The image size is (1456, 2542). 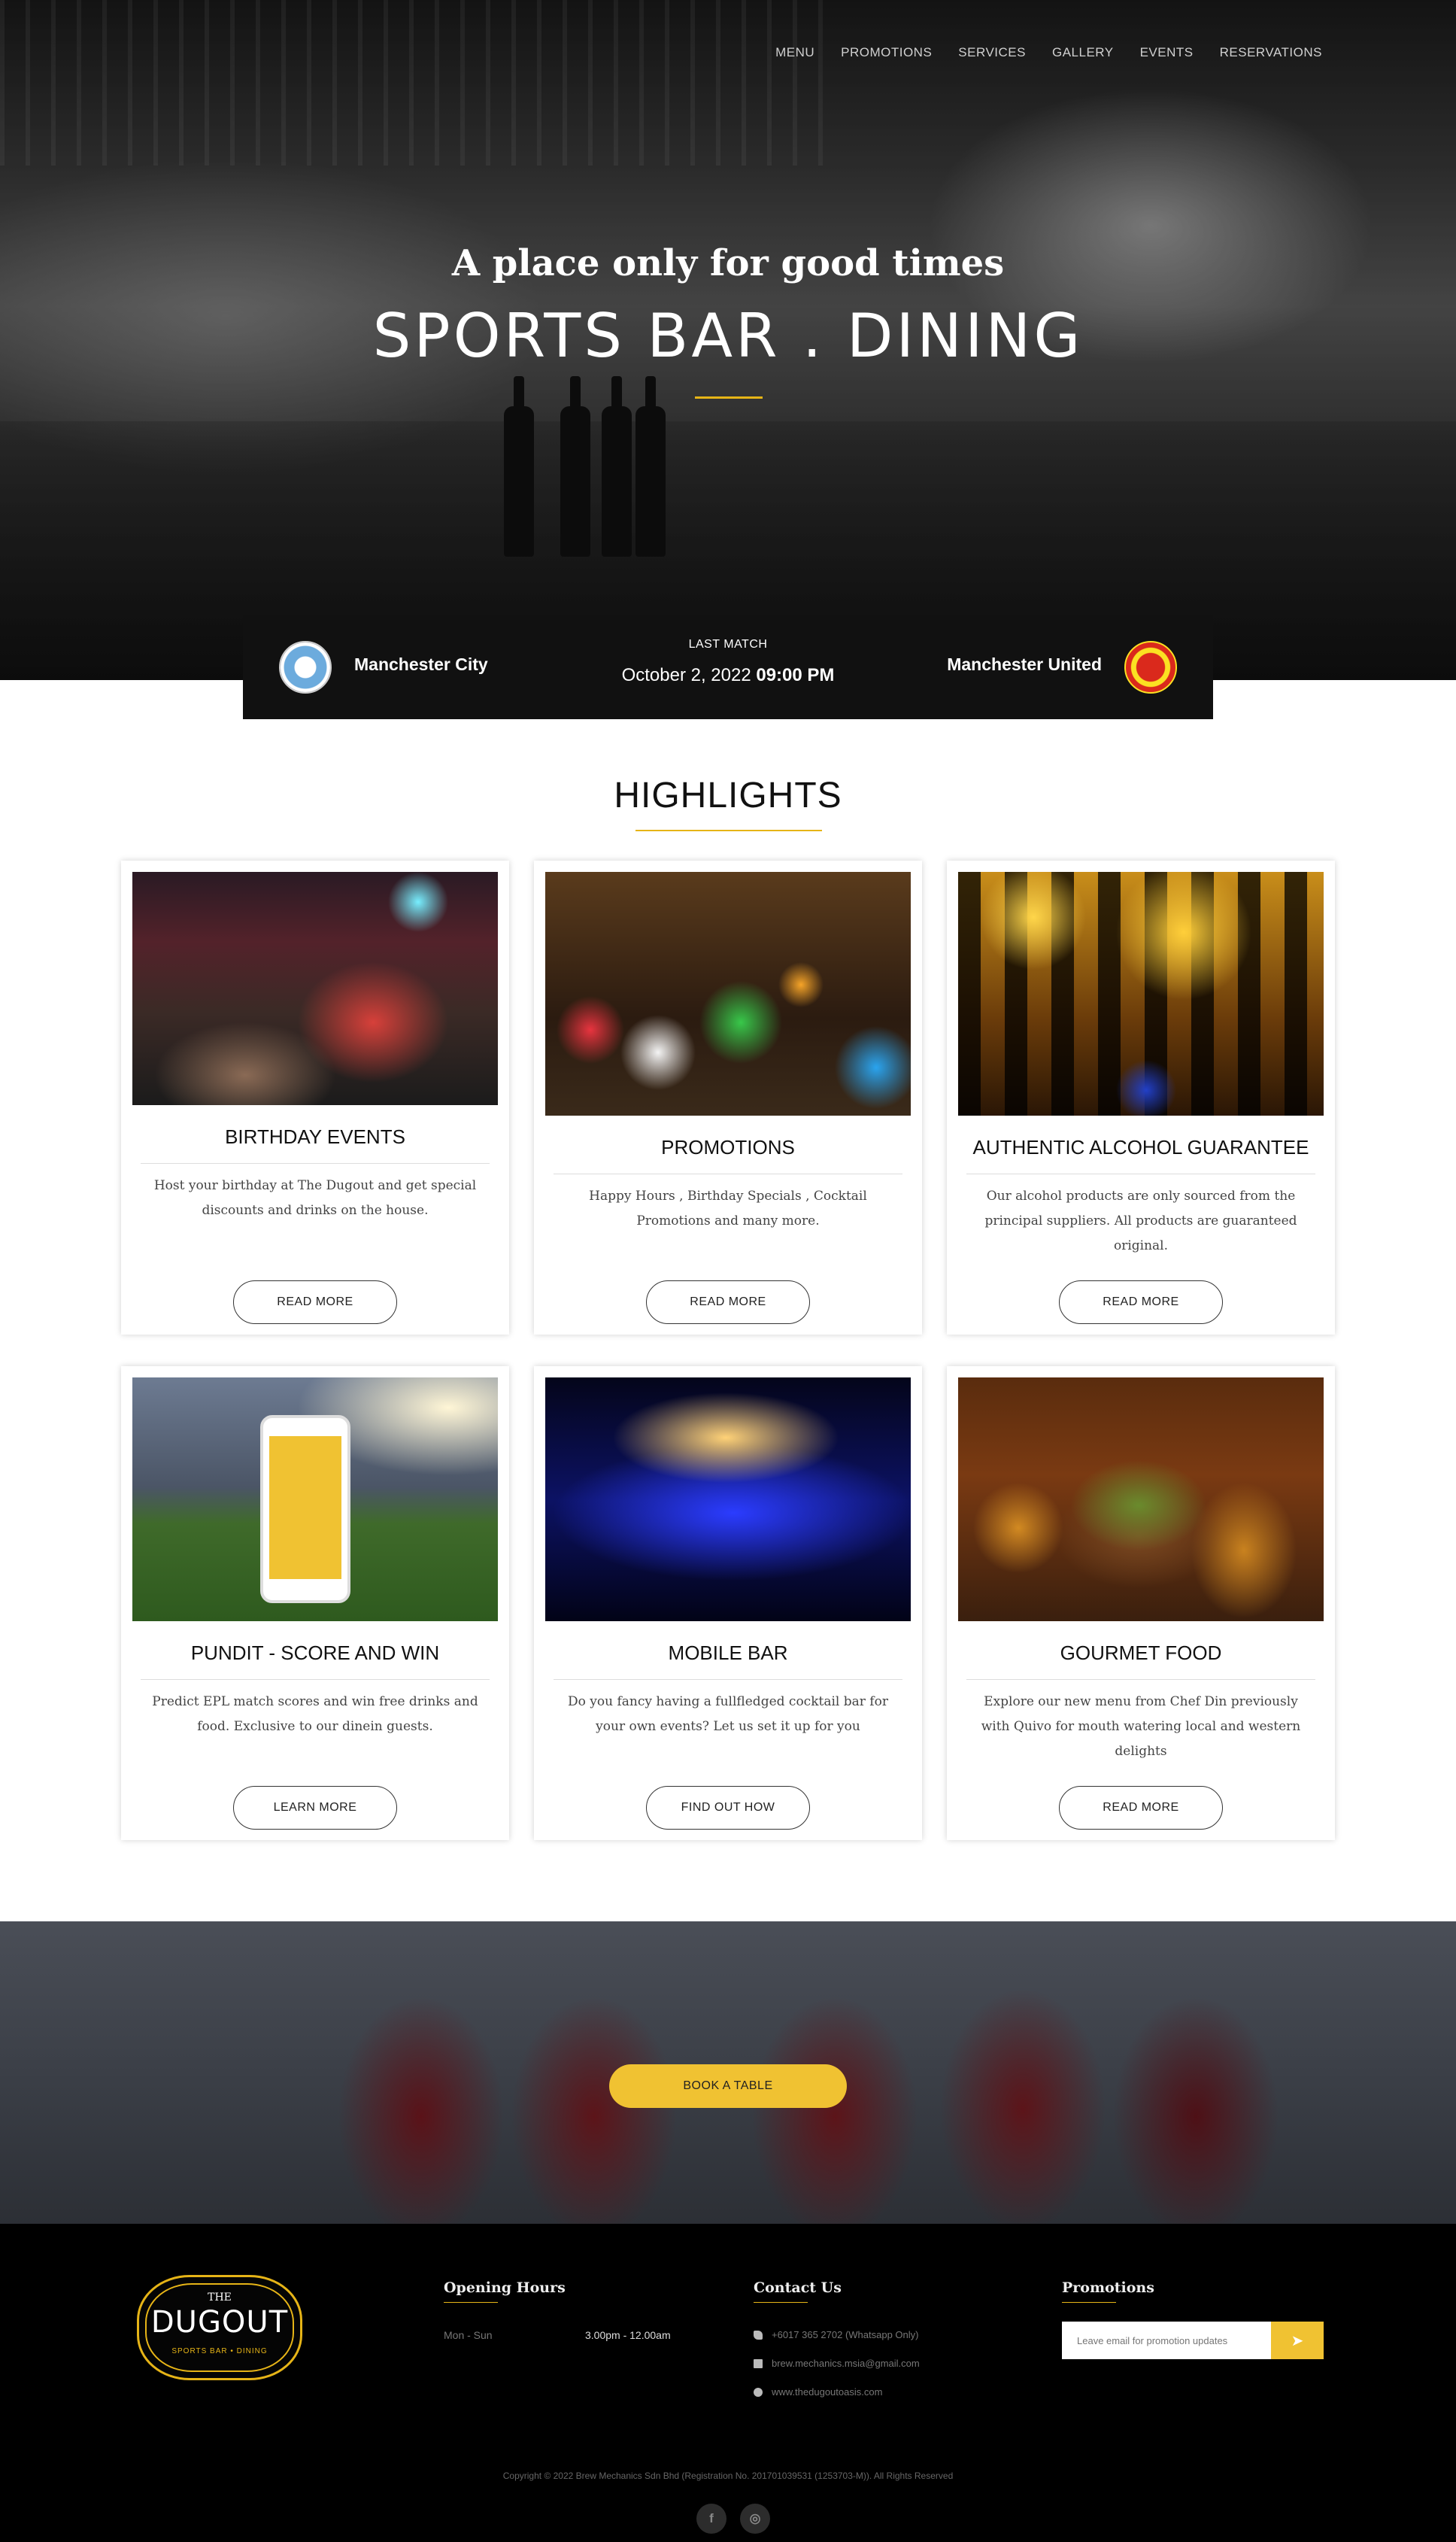 What do you see at coordinates (755, 2519) in the screenshot?
I see `instagram-icon: ◎` at bounding box center [755, 2519].